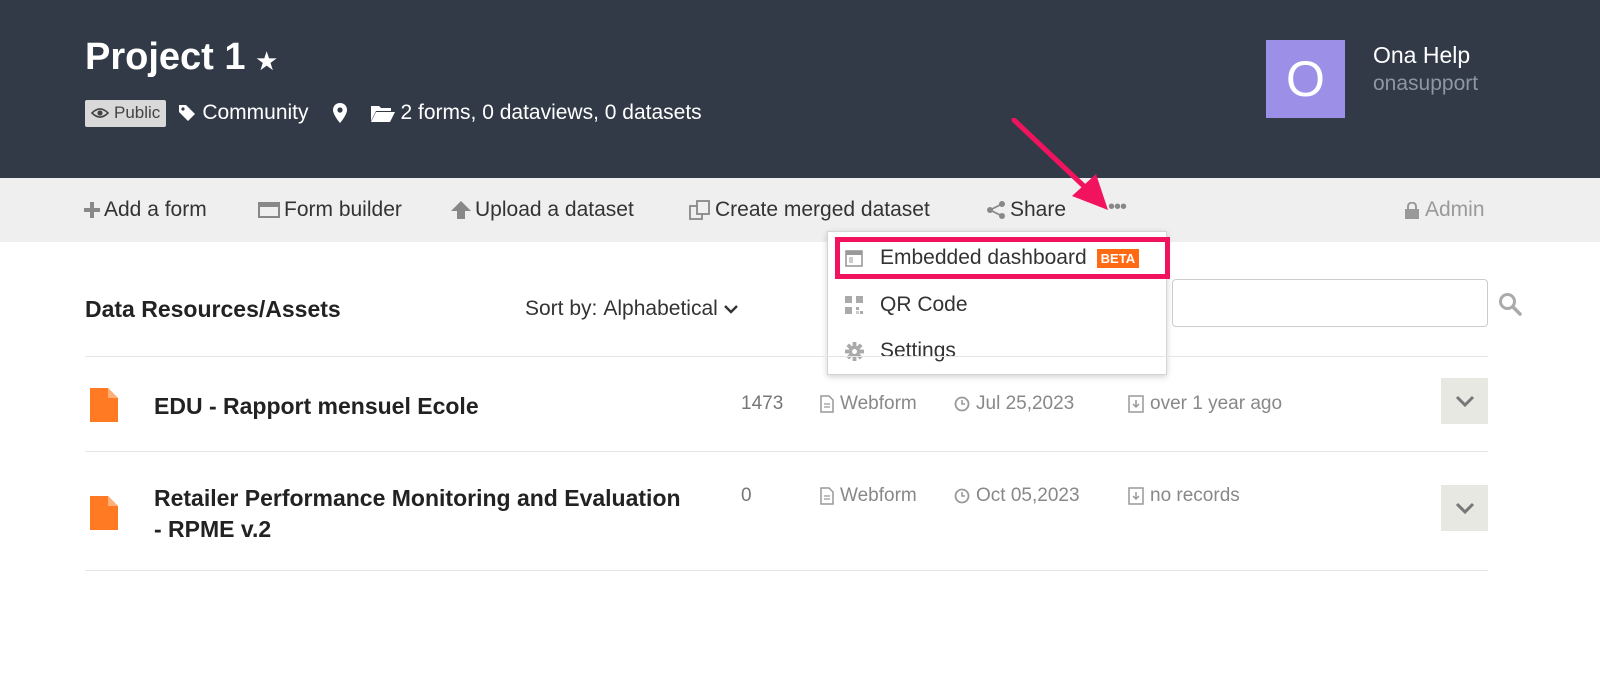 The image size is (1600, 685). Describe the element at coordinates (461, 210) in the screenshot. I see `upload-arrow-icon` at that location.